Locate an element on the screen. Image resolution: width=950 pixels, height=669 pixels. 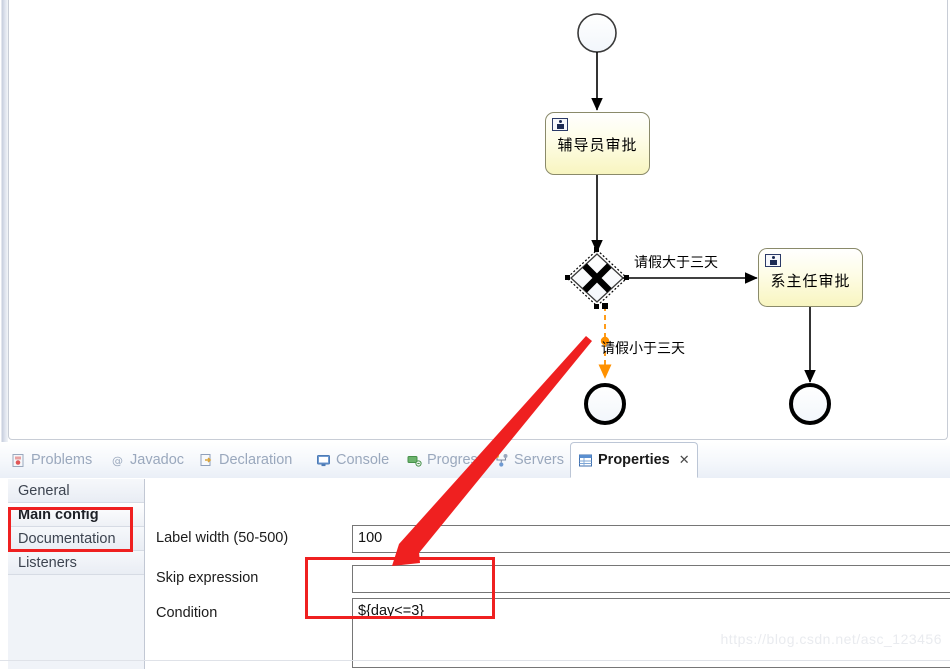
exclusive-gateway-shape is located at coordinates (597, 278).